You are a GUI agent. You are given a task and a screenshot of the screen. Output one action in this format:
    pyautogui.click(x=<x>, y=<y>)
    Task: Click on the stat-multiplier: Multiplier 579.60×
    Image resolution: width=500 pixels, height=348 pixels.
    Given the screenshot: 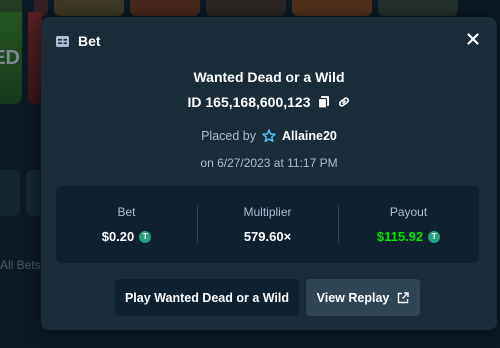 What is the action you would take?
    pyautogui.click(x=267, y=224)
    